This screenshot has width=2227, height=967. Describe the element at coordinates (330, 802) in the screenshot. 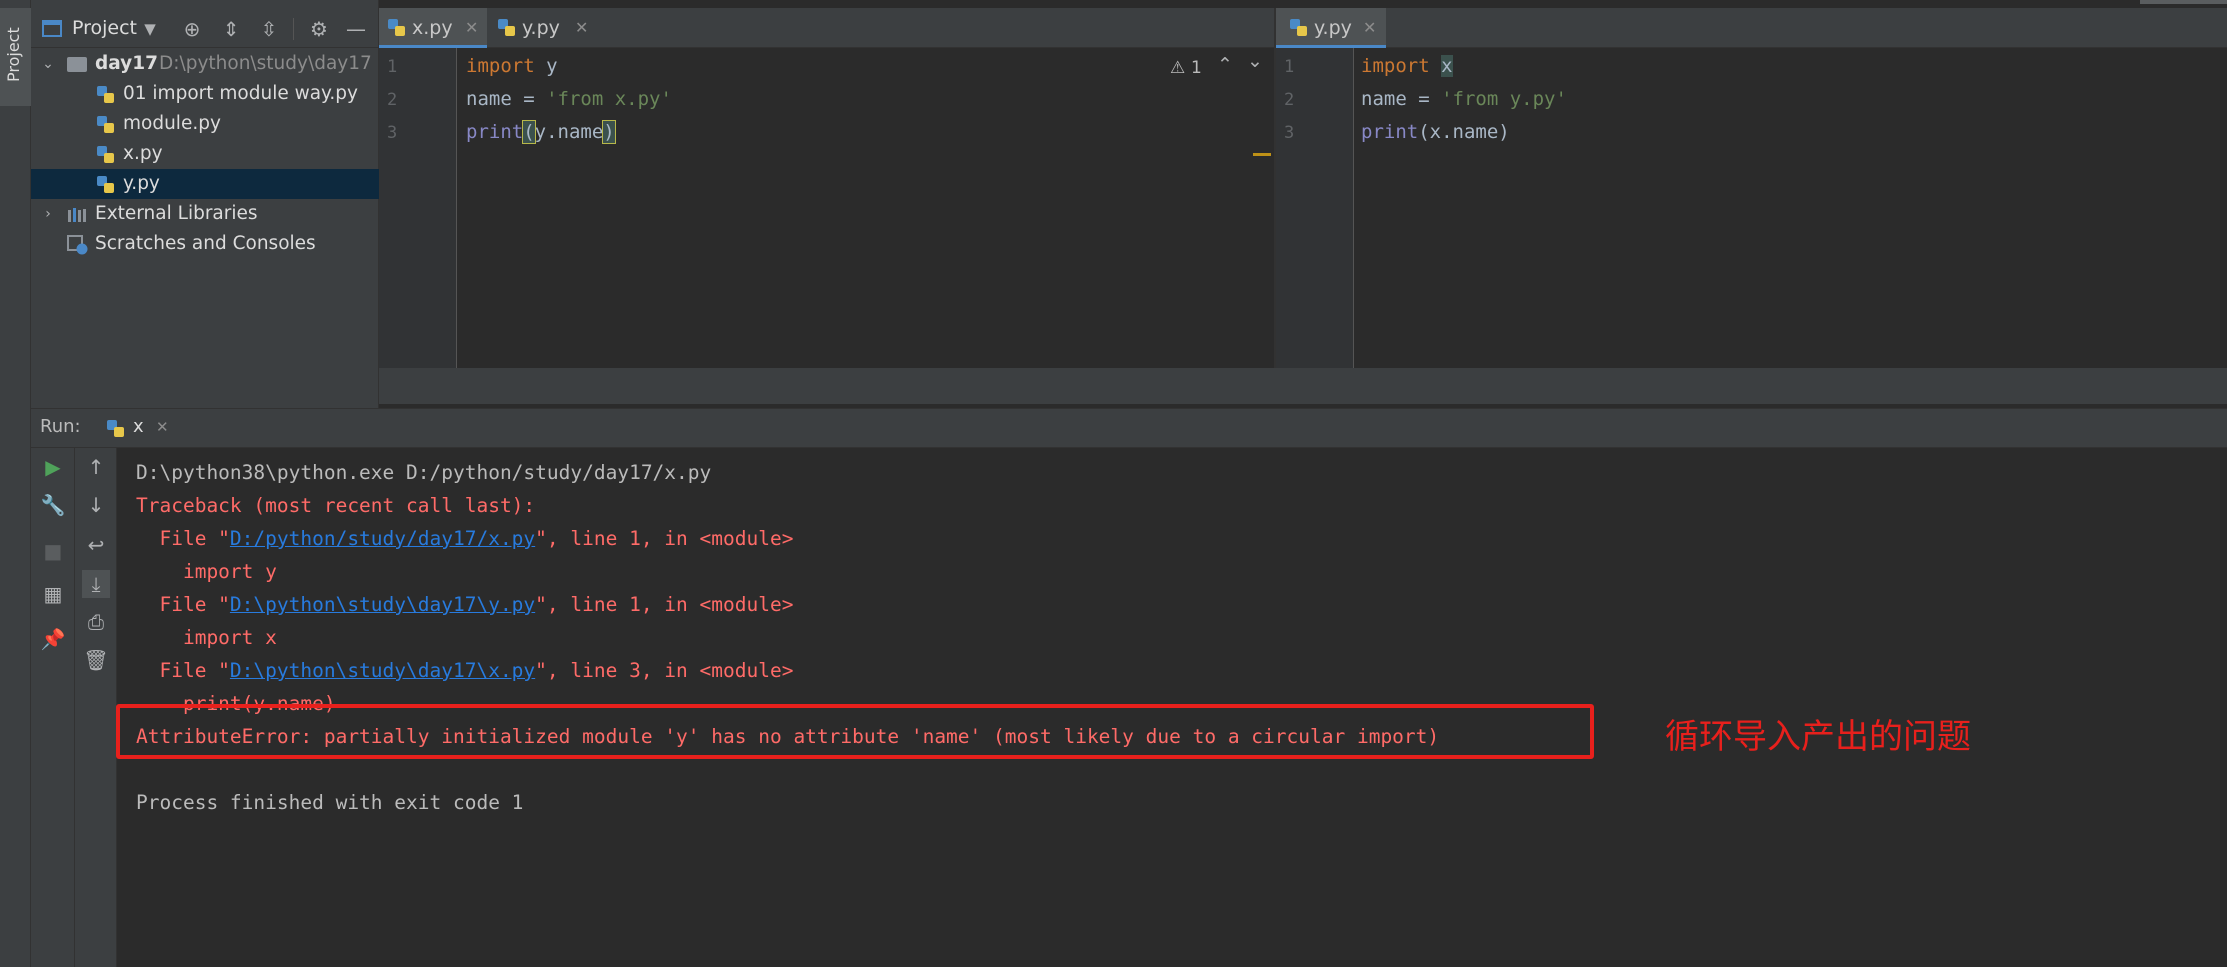

I see `console-exit-message: Process finished with exit code 1` at that location.